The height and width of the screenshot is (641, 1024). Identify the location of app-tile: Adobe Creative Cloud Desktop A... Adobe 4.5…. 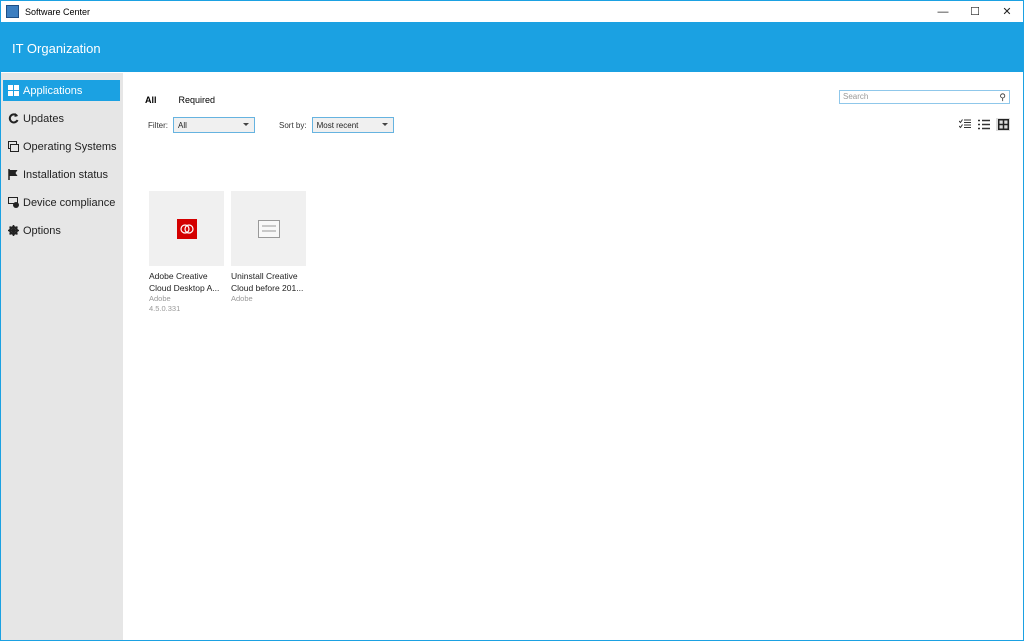
(186, 252).